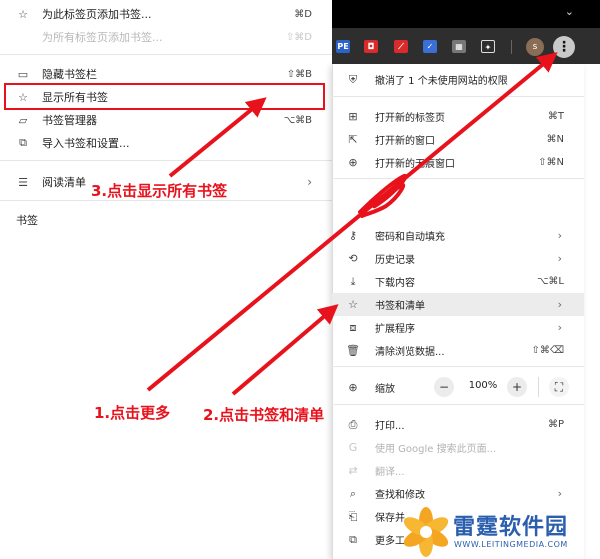 The height and width of the screenshot is (559, 600). What do you see at coordinates (166, 37) in the screenshot?
I see `bookmark-all-tabs-item: 为所有标签页添加书签... ⇧⌘D` at bounding box center [166, 37].